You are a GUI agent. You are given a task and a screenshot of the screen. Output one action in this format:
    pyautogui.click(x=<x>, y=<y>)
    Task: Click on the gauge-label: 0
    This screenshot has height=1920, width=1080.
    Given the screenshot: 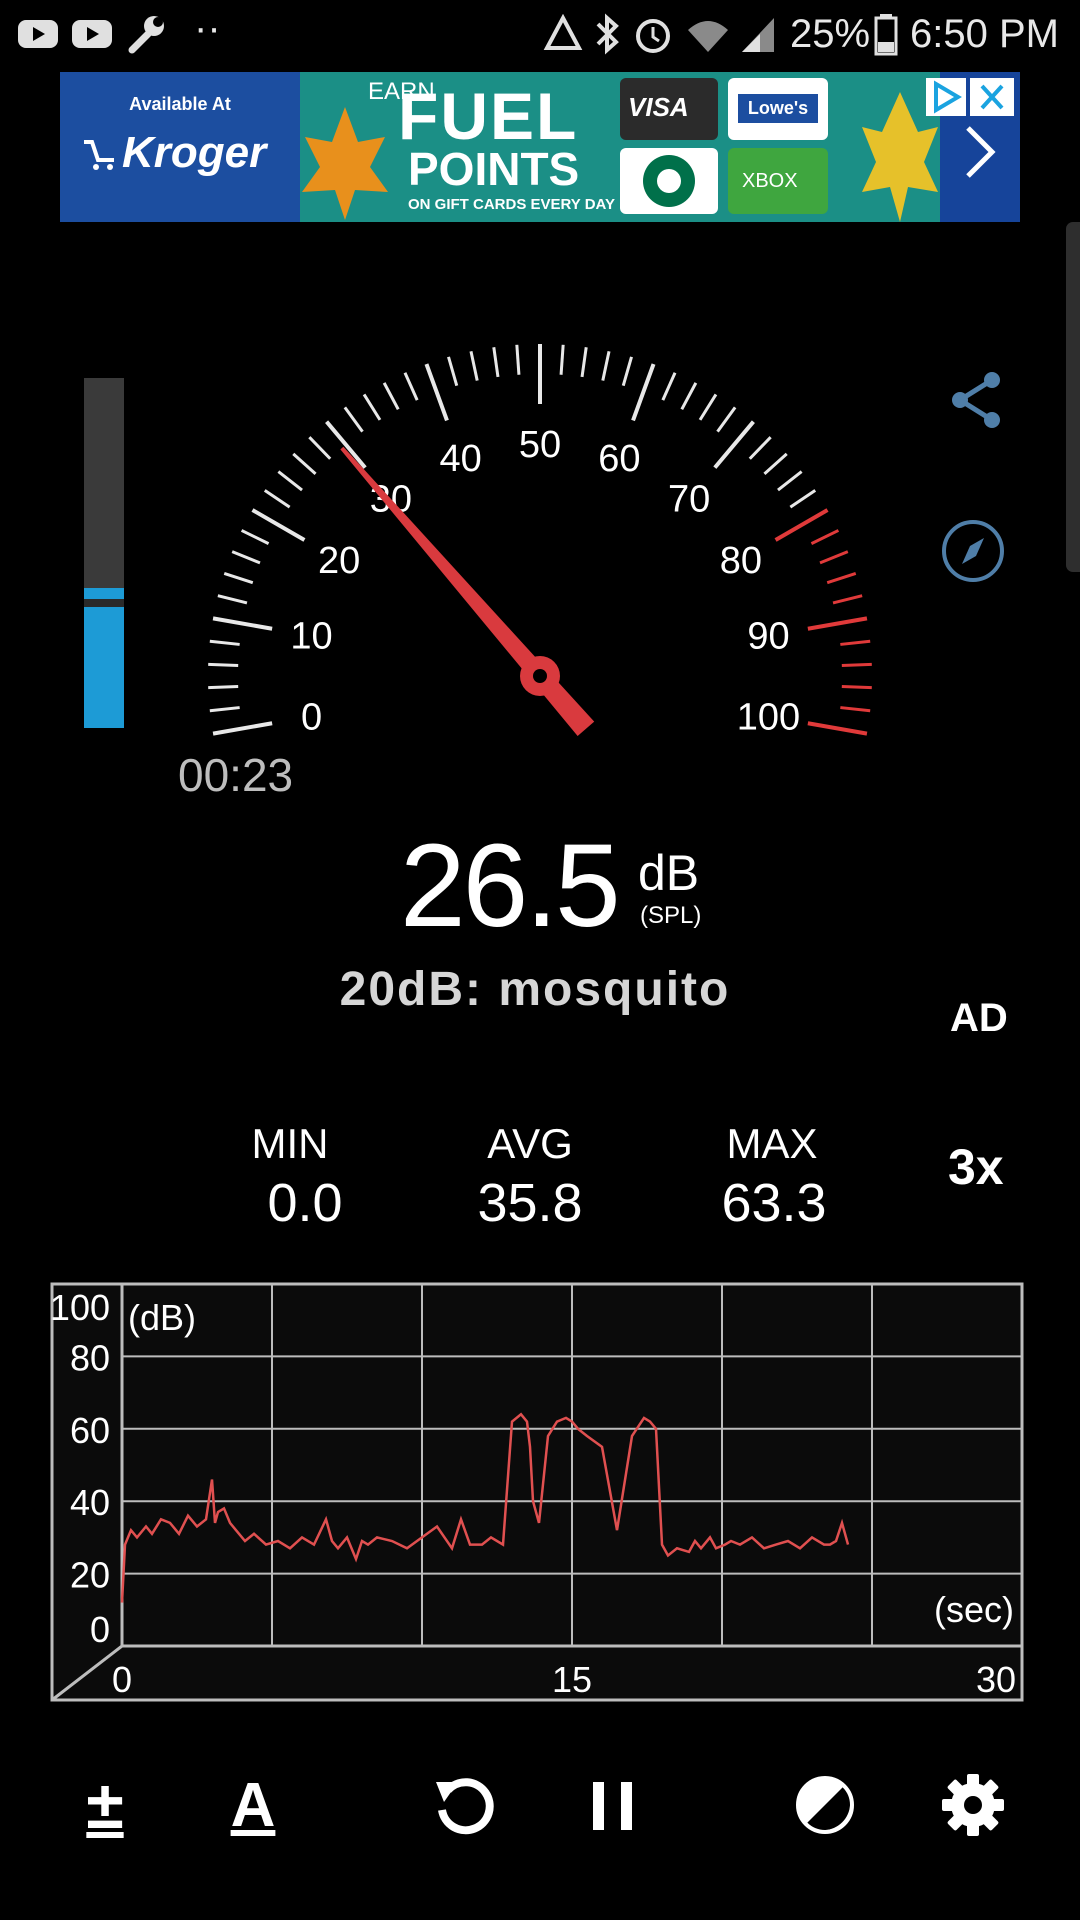 What is the action you would take?
    pyautogui.click(x=311, y=717)
    